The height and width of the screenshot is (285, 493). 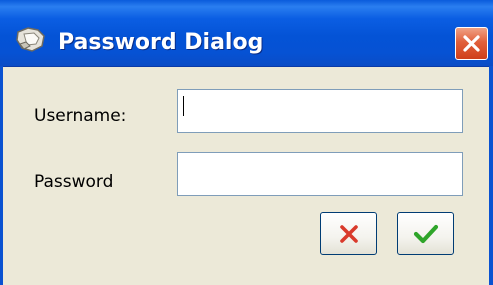 I want to click on window-frame-right, so click(x=491, y=175).